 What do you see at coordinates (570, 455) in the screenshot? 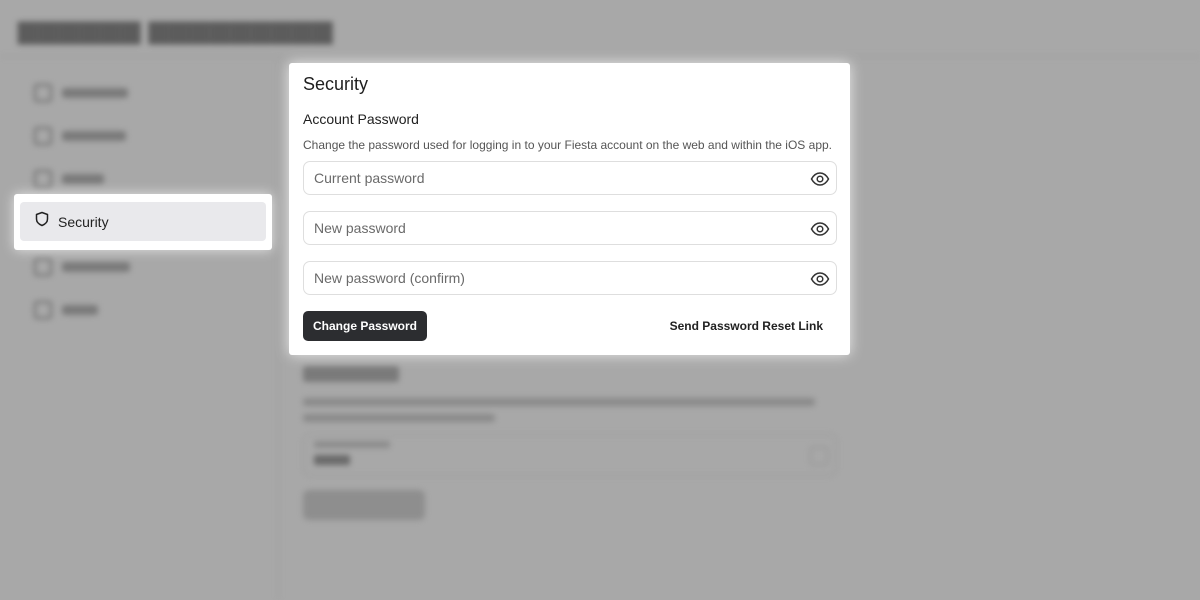
I see `blurred-select` at bounding box center [570, 455].